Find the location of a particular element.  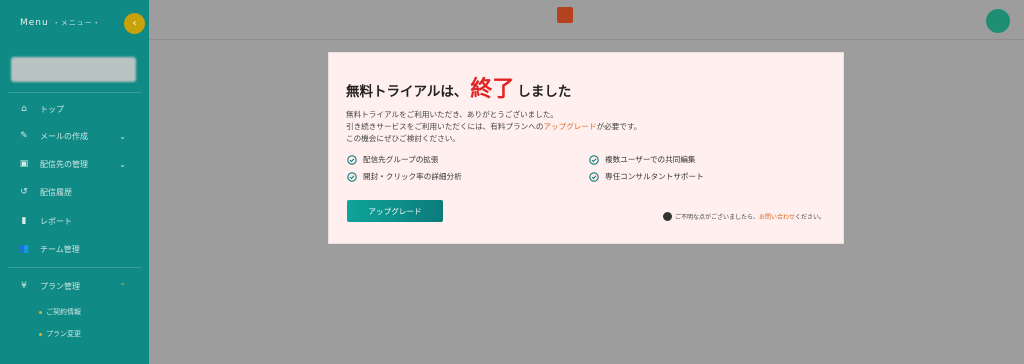

sidebar-item-label: レポート is located at coordinates (56, 221).